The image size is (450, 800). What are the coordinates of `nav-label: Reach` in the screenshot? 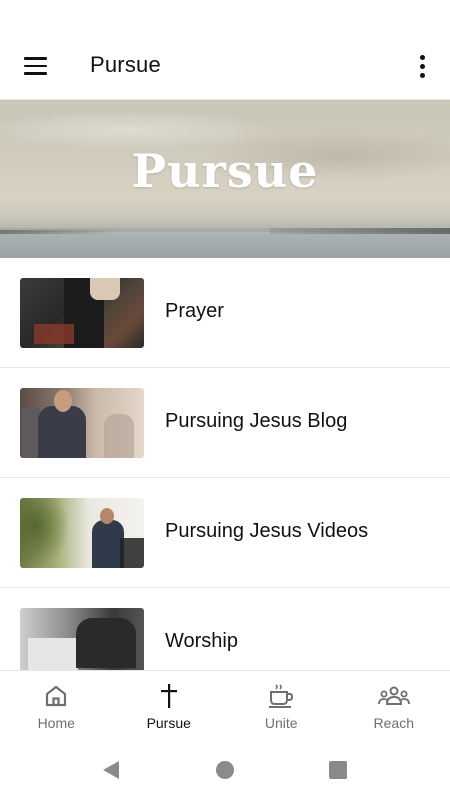 It's located at (393, 723).